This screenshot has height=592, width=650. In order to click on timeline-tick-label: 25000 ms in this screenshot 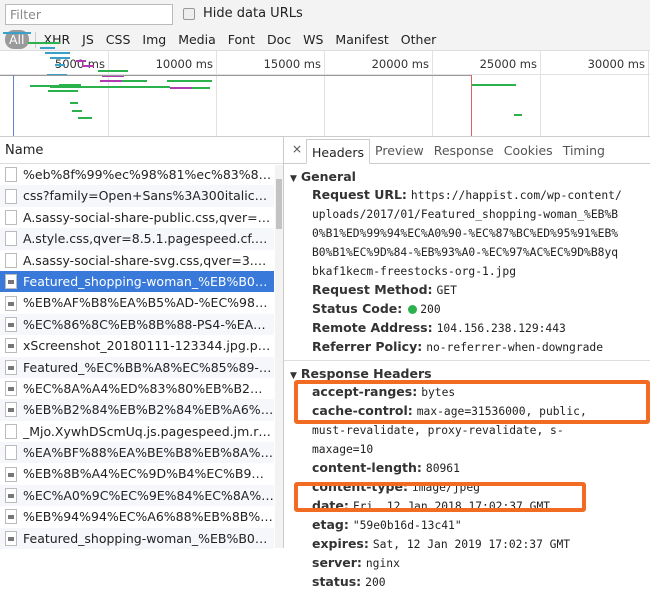, I will do `click(508, 64)`.